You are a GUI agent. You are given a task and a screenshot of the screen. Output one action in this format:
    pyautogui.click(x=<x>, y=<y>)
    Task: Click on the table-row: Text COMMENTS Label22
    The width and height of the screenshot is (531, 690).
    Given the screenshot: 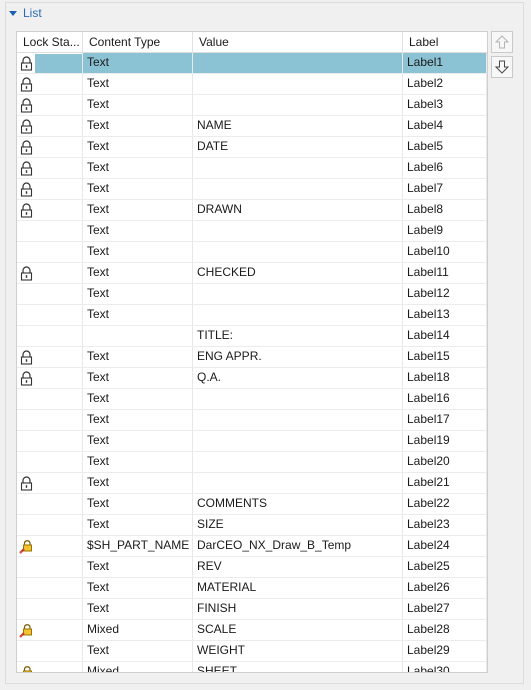 What is the action you would take?
    pyautogui.click(x=252, y=504)
    